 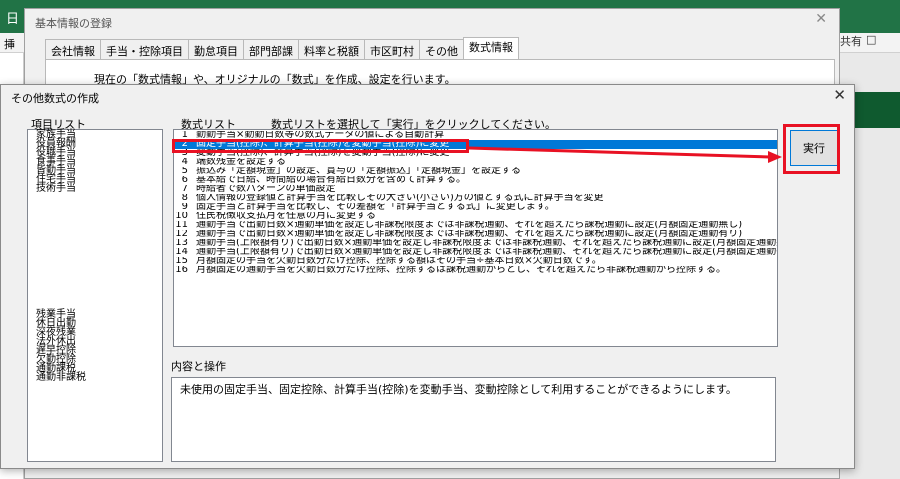 I want to click on dialog-close-button: ✕, so click(x=839, y=95).